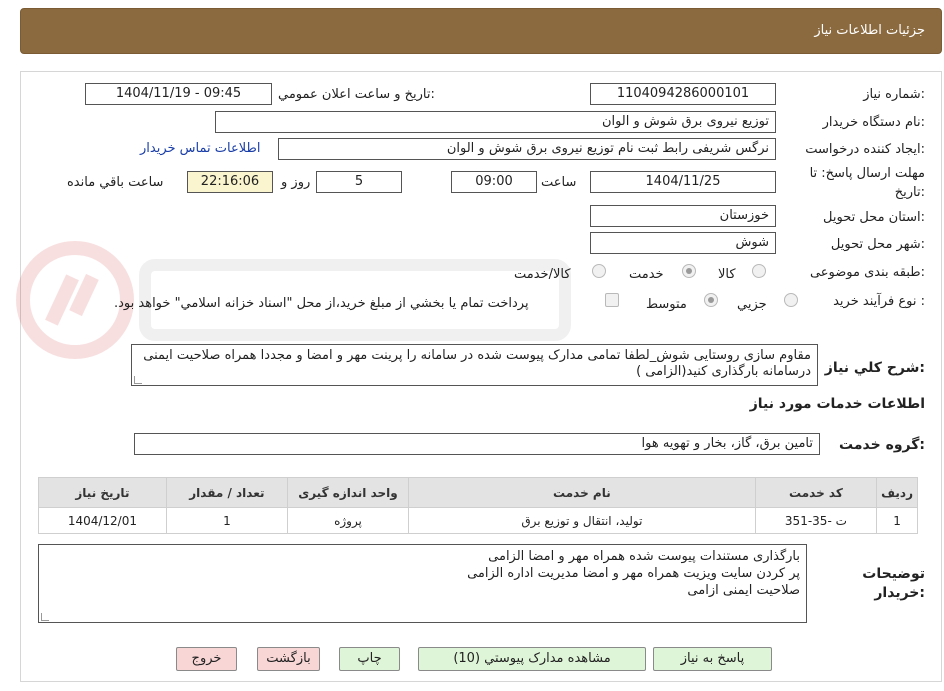 The width and height of the screenshot is (944, 691). Describe the element at coordinates (115, 182) in the screenshot. I see `remaining-time-label: ساعت باقي مانده` at that location.